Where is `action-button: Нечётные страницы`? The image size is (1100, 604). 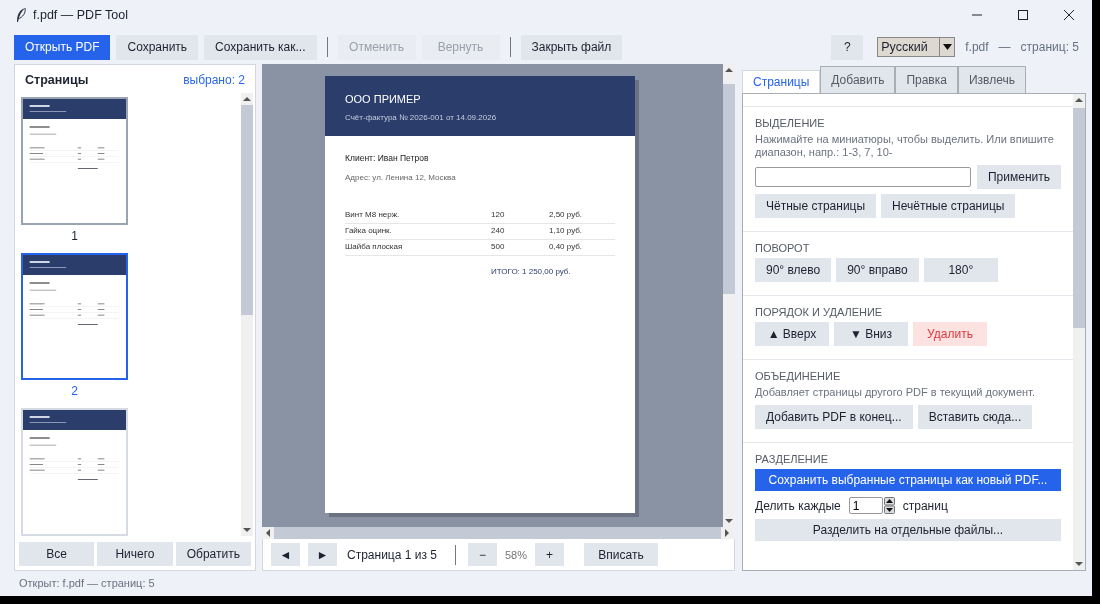
action-button: Нечётные страницы is located at coordinates (948, 206).